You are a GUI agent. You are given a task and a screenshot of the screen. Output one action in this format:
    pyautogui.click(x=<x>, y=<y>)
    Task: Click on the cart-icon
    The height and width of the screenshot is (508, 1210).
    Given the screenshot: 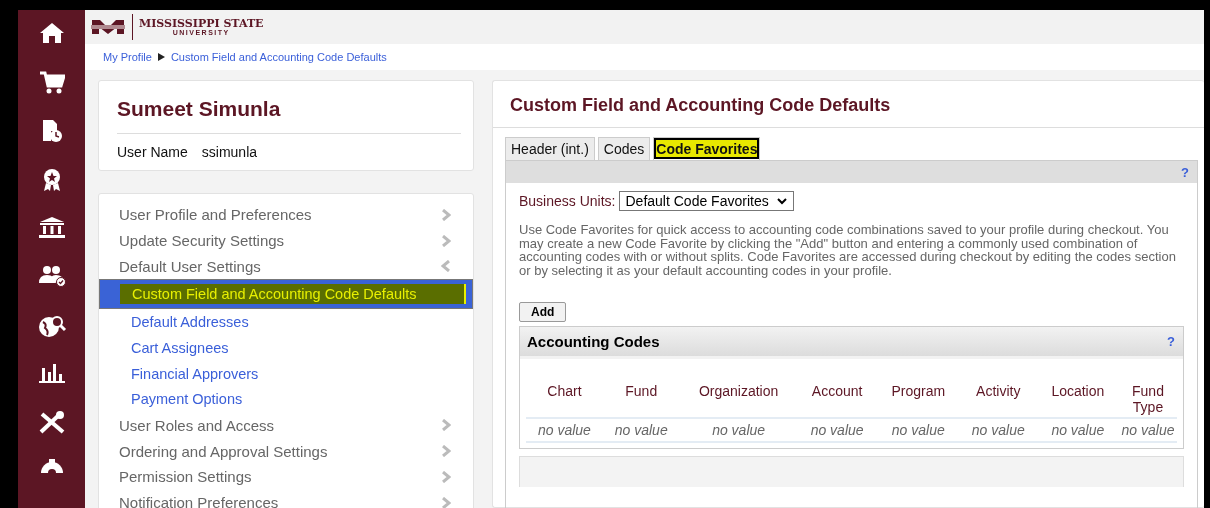 What is the action you would take?
    pyautogui.click(x=51, y=82)
    